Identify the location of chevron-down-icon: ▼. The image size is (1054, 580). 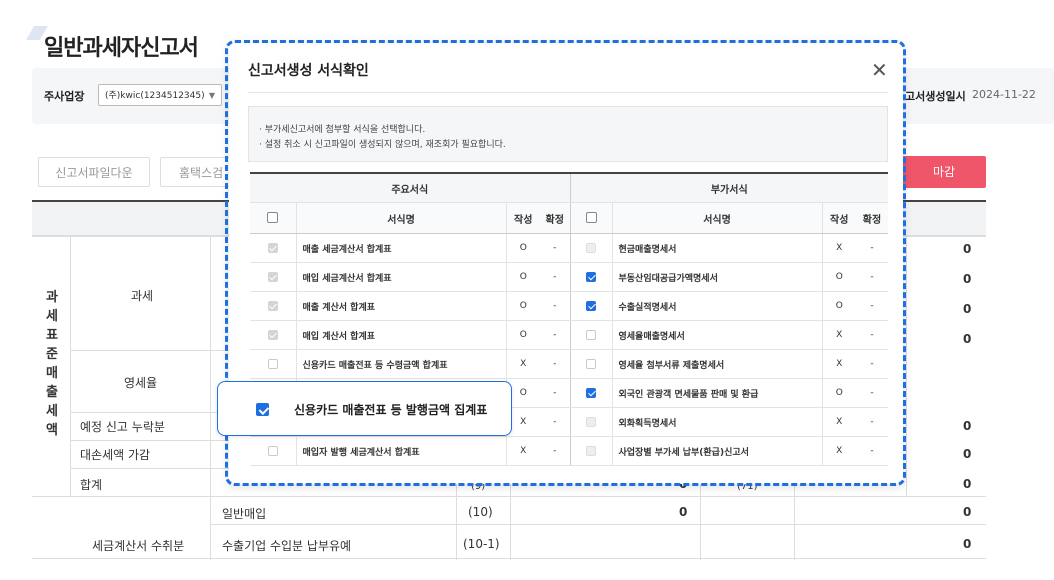
(211, 95).